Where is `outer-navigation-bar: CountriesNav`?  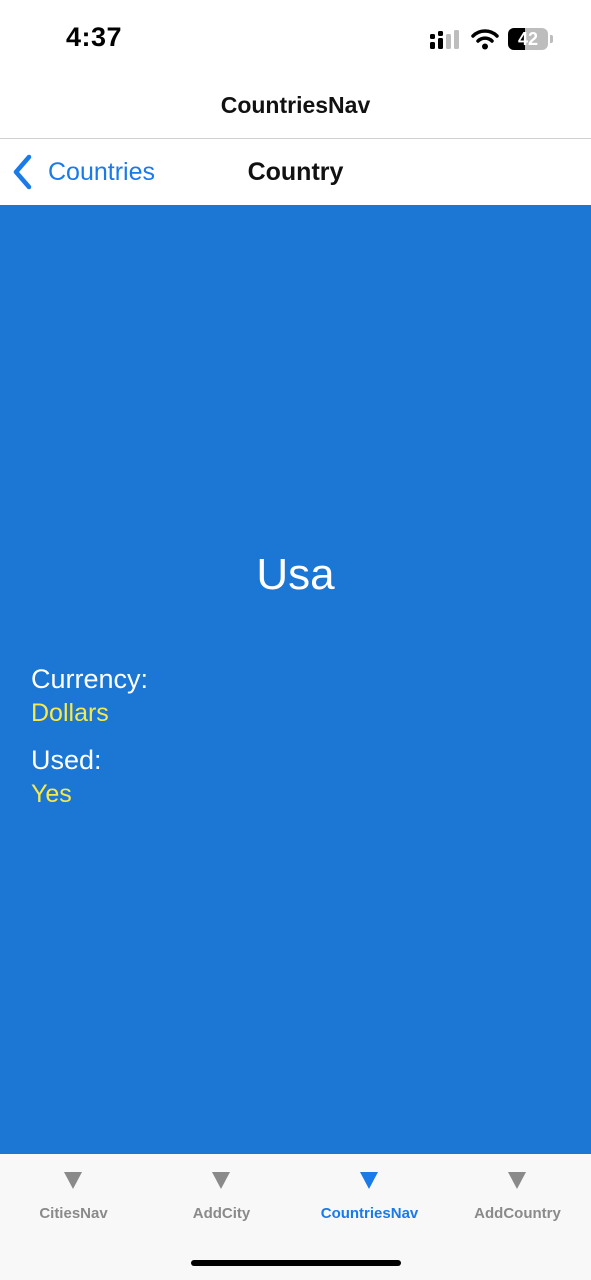
outer-navigation-bar: CountriesNav is located at coordinates (295, 109).